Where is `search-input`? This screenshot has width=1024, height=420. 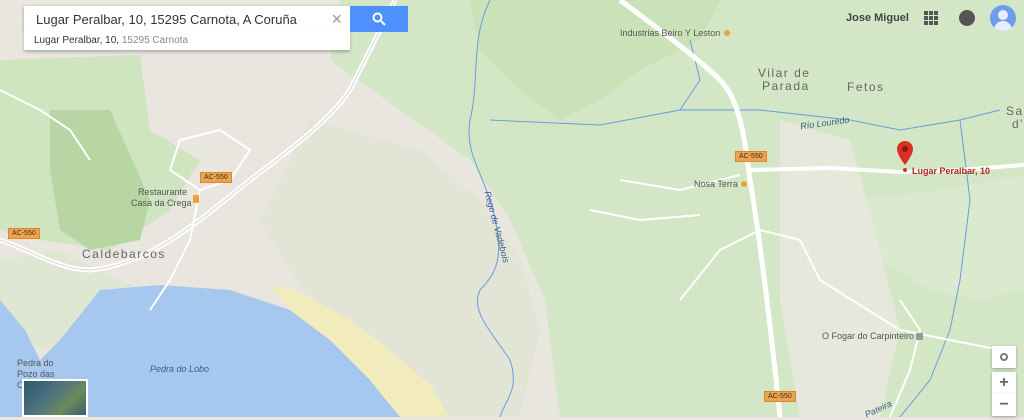 search-input is located at coordinates (181, 19).